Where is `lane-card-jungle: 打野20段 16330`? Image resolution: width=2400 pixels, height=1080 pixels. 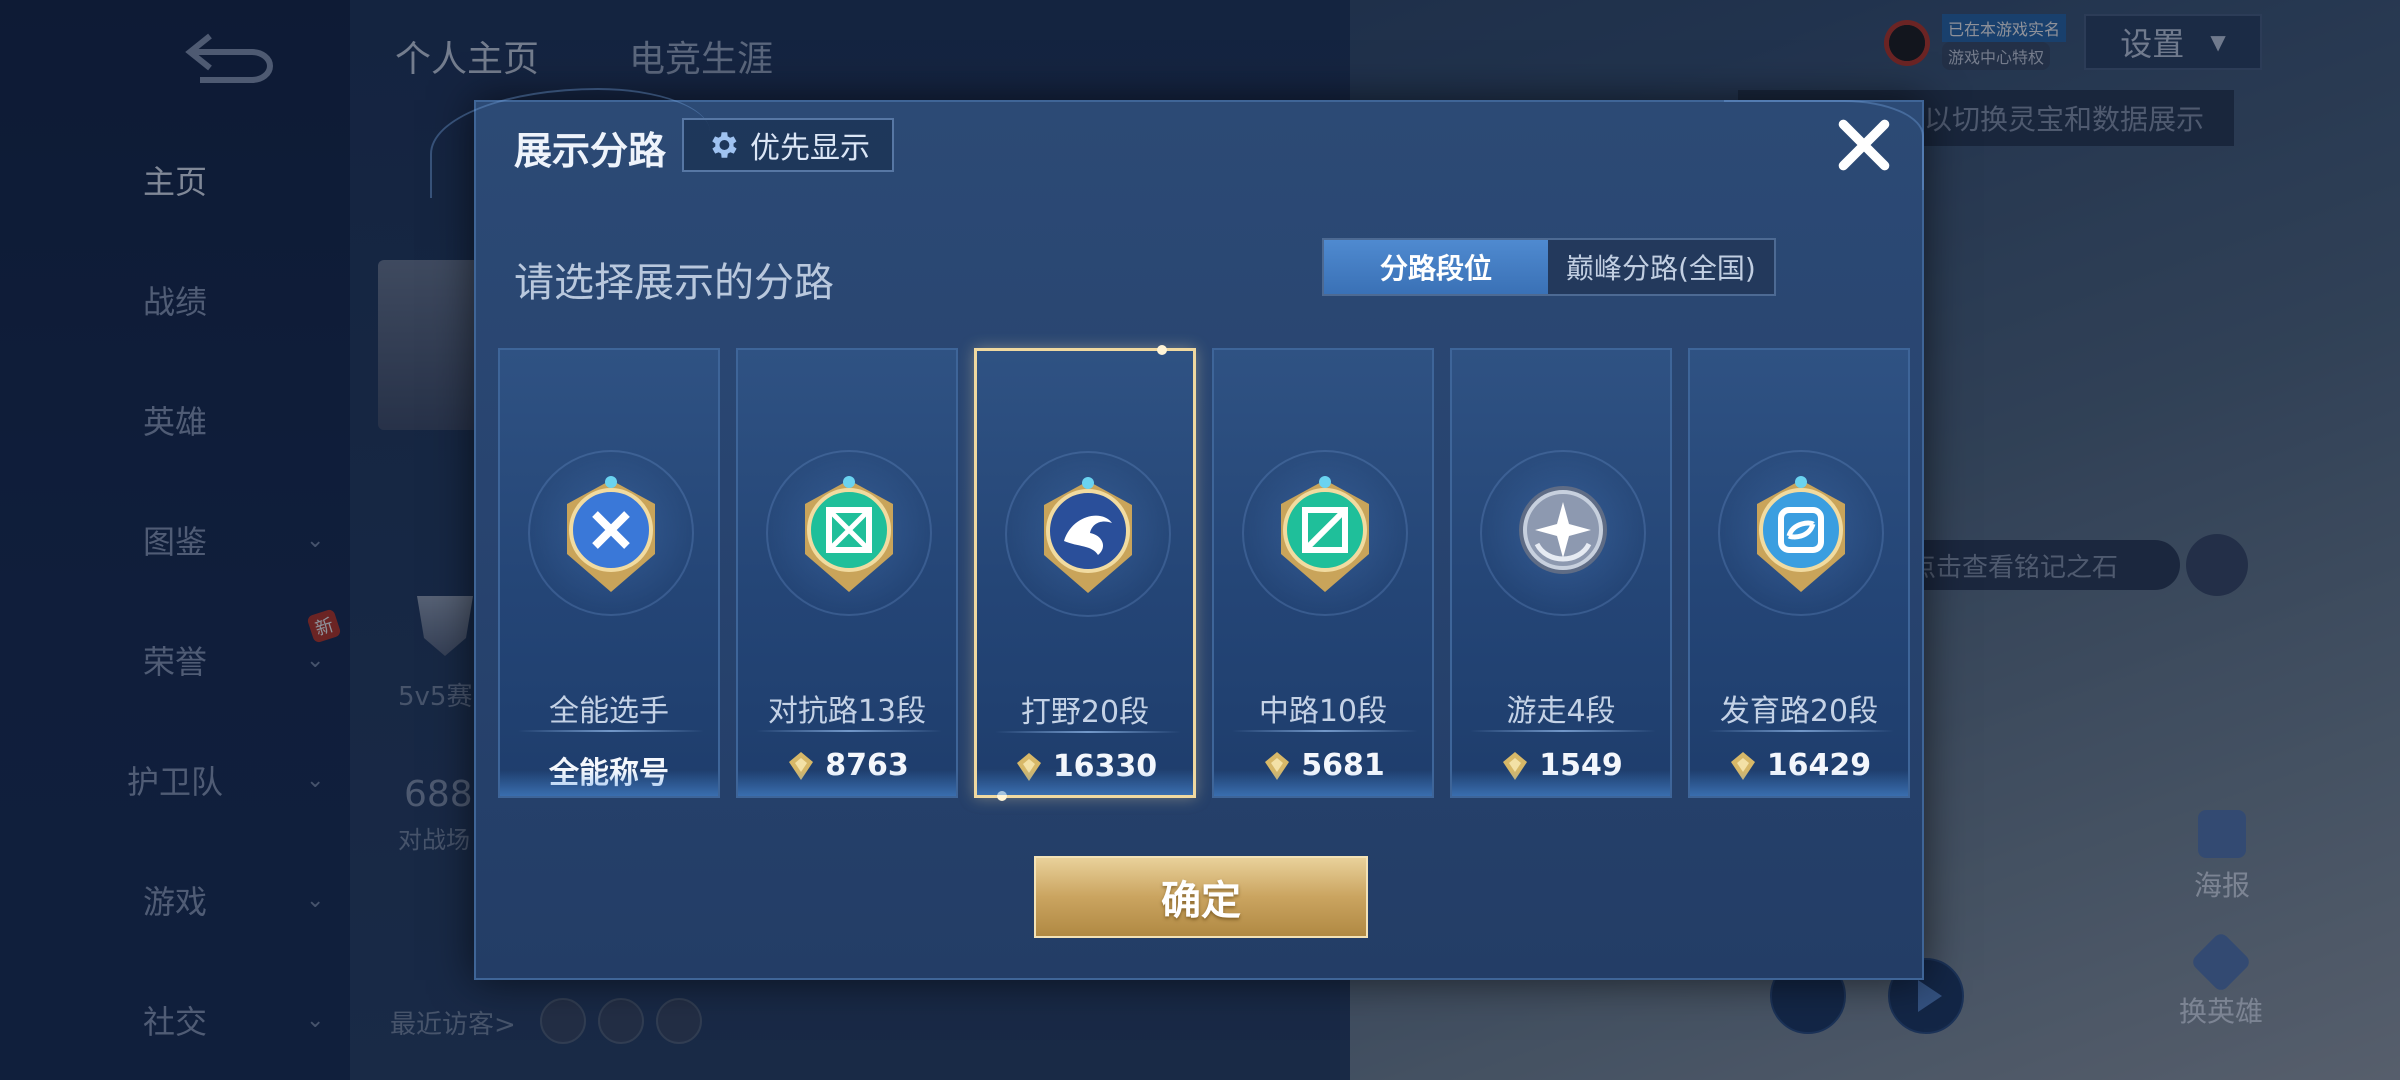
lane-card-jungle: 打野20段 16330 is located at coordinates (1085, 573).